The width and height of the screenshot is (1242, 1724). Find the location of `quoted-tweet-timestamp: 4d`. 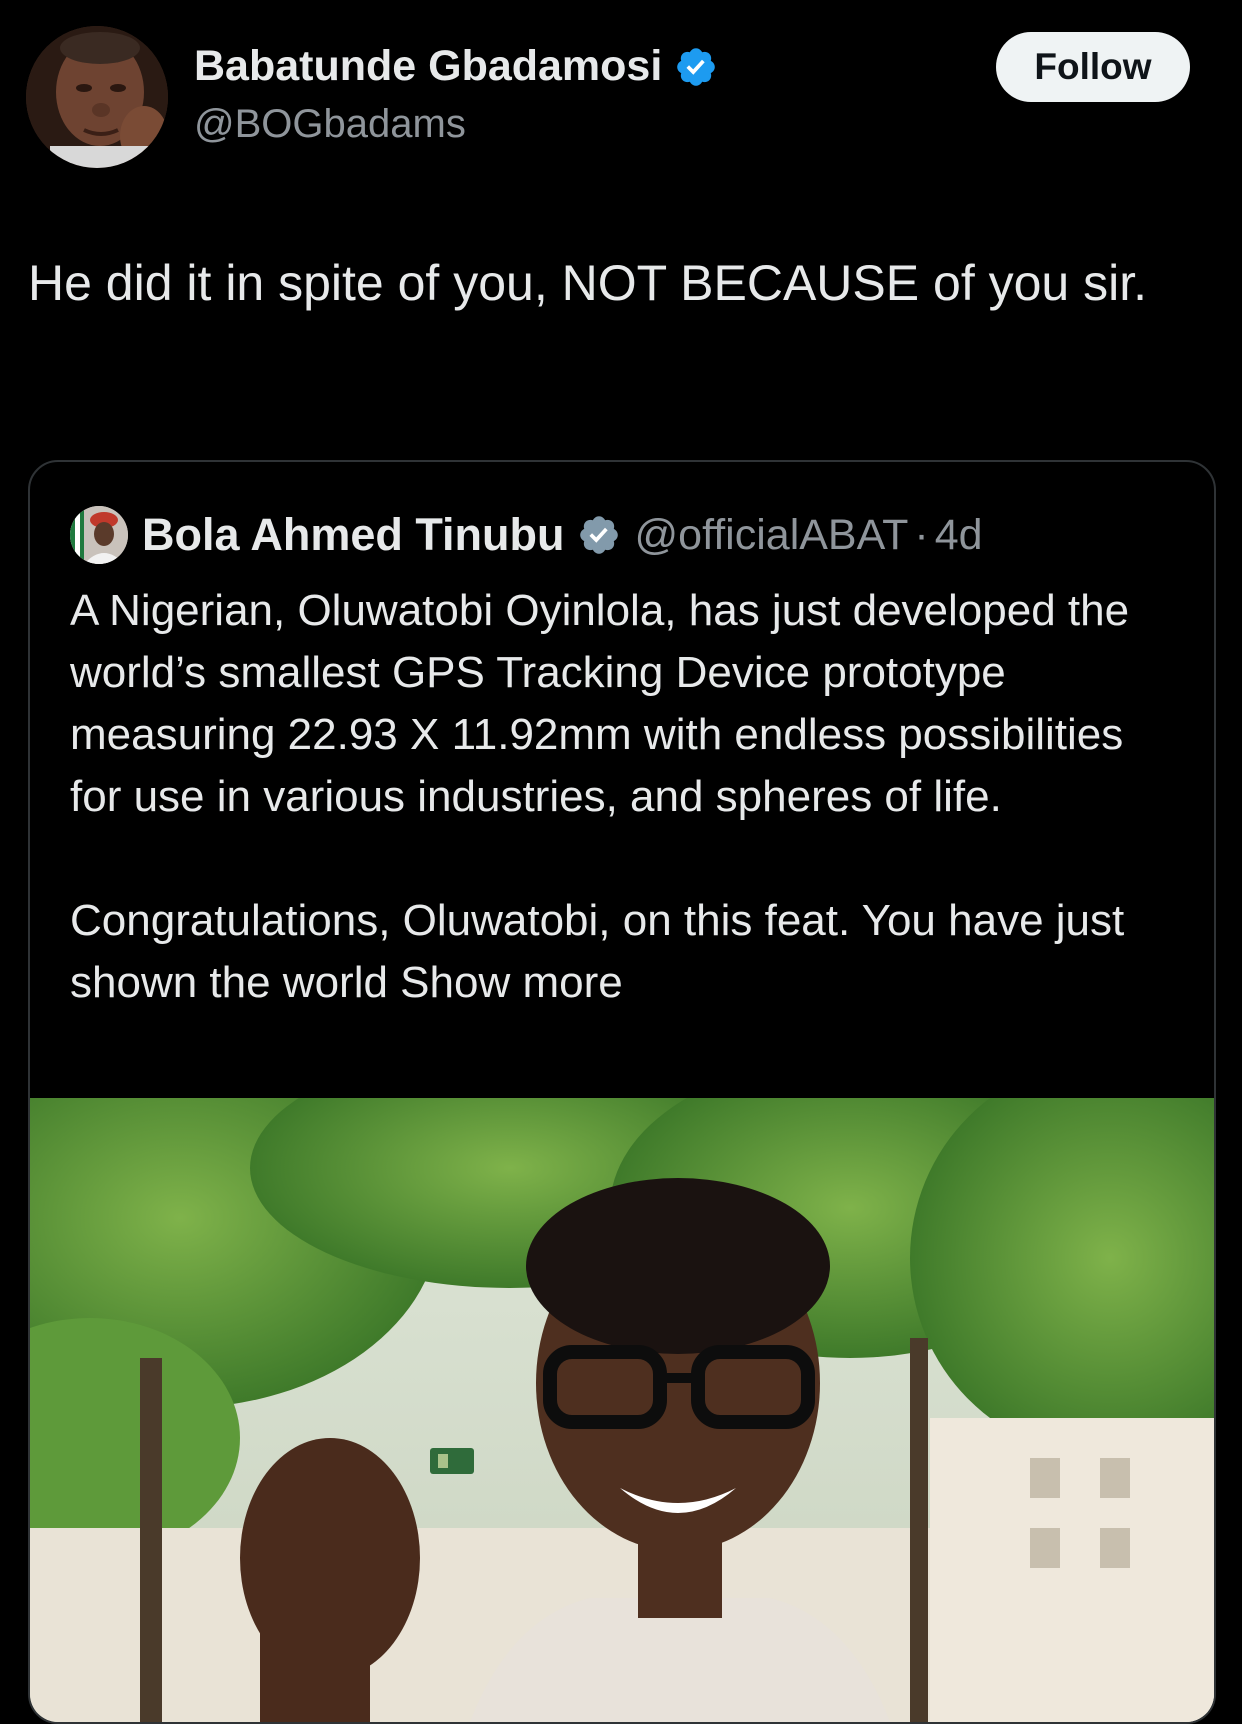

quoted-tweet-timestamp: 4d is located at coordinates (959, 535).